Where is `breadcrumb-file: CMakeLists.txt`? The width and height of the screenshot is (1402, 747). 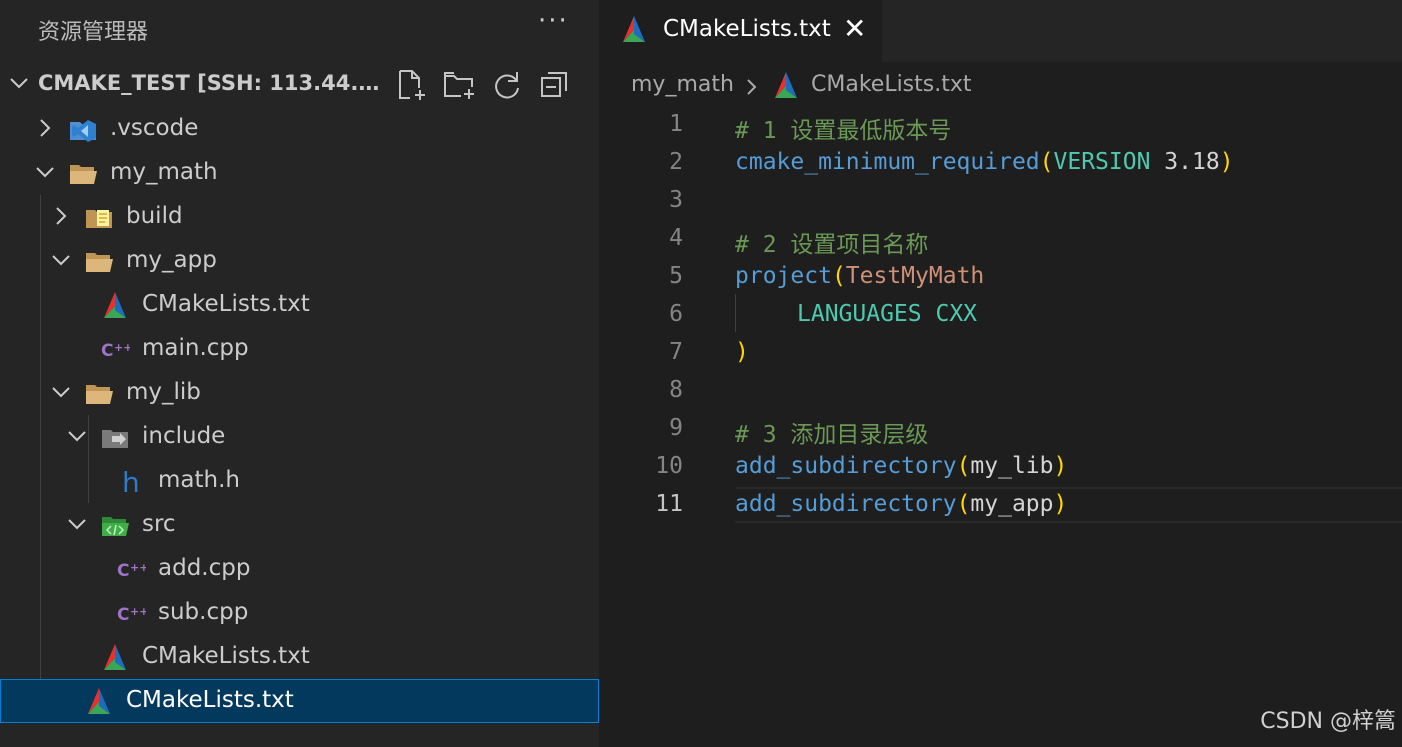 breadcrumb-file: CMakeLists.txt is located at coordinates (891, 84).